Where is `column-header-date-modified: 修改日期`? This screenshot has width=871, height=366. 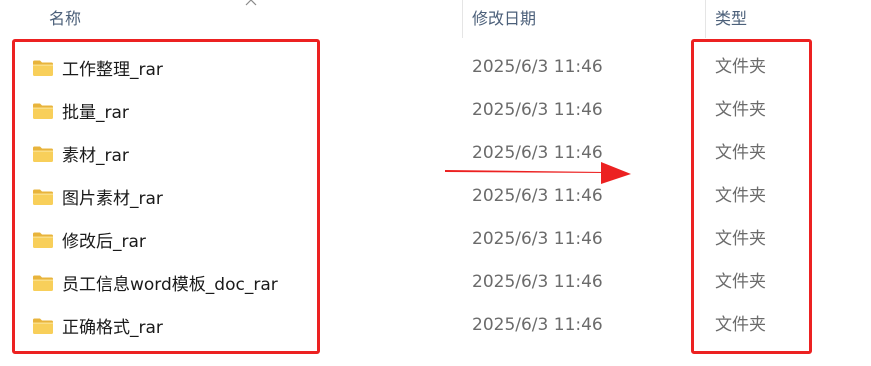 column-header-date-modified: 修改日期 is located at coordinates (504, 19).